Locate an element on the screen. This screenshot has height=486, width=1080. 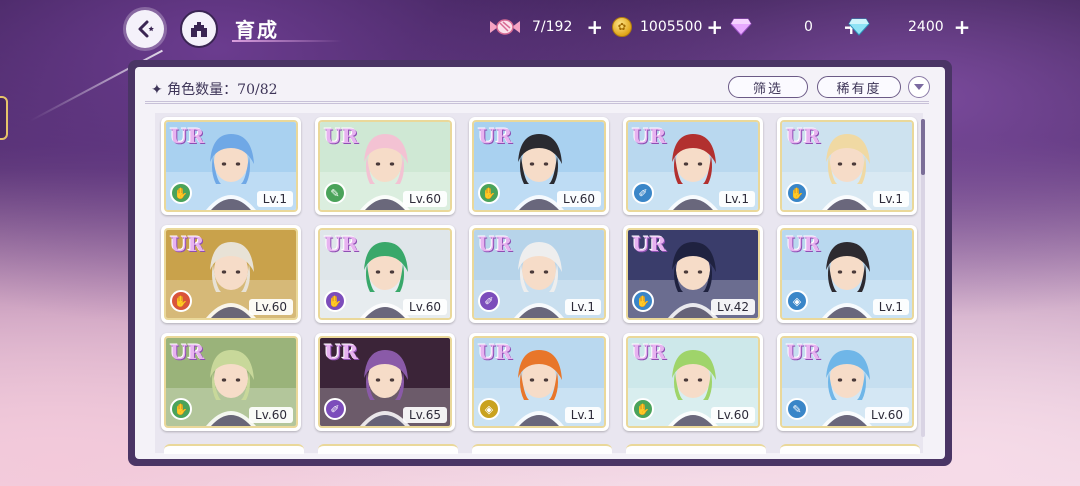
castle-icon is located at coordinates (199, 29).